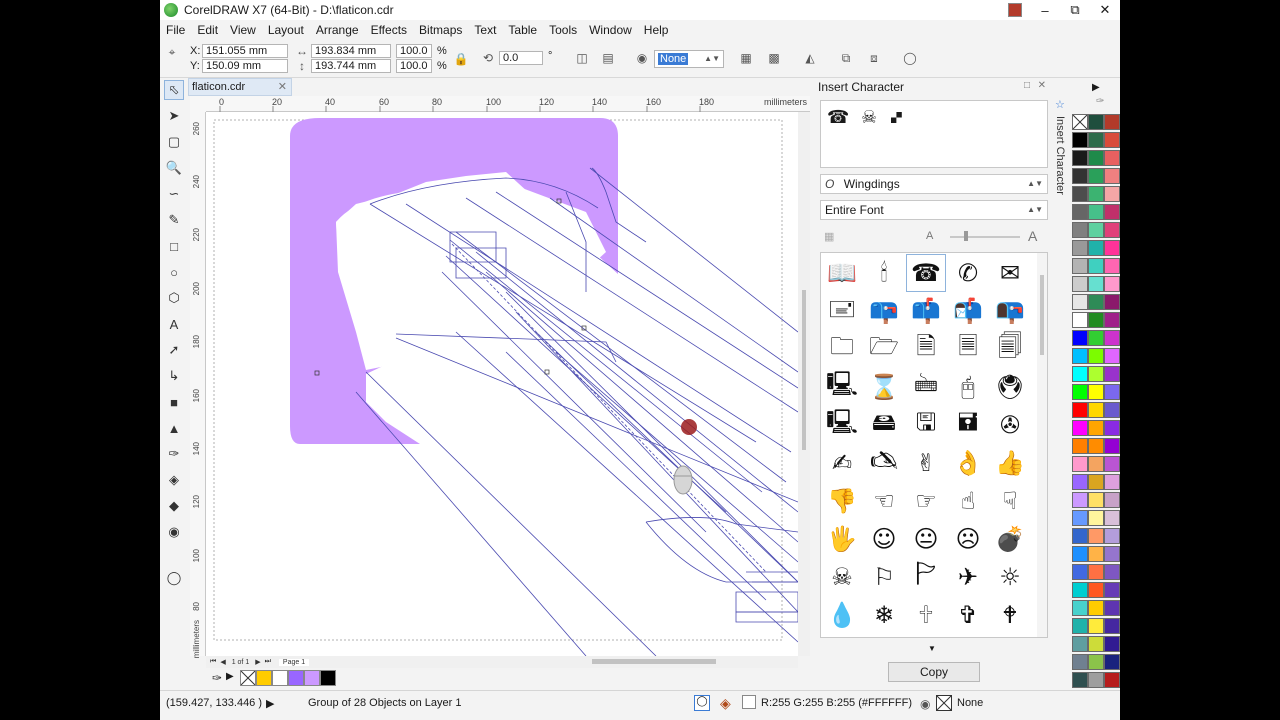 This screenshot has height=720, width=1280. I want to click on palette-menu-icon: ▶, so click(230, 676).